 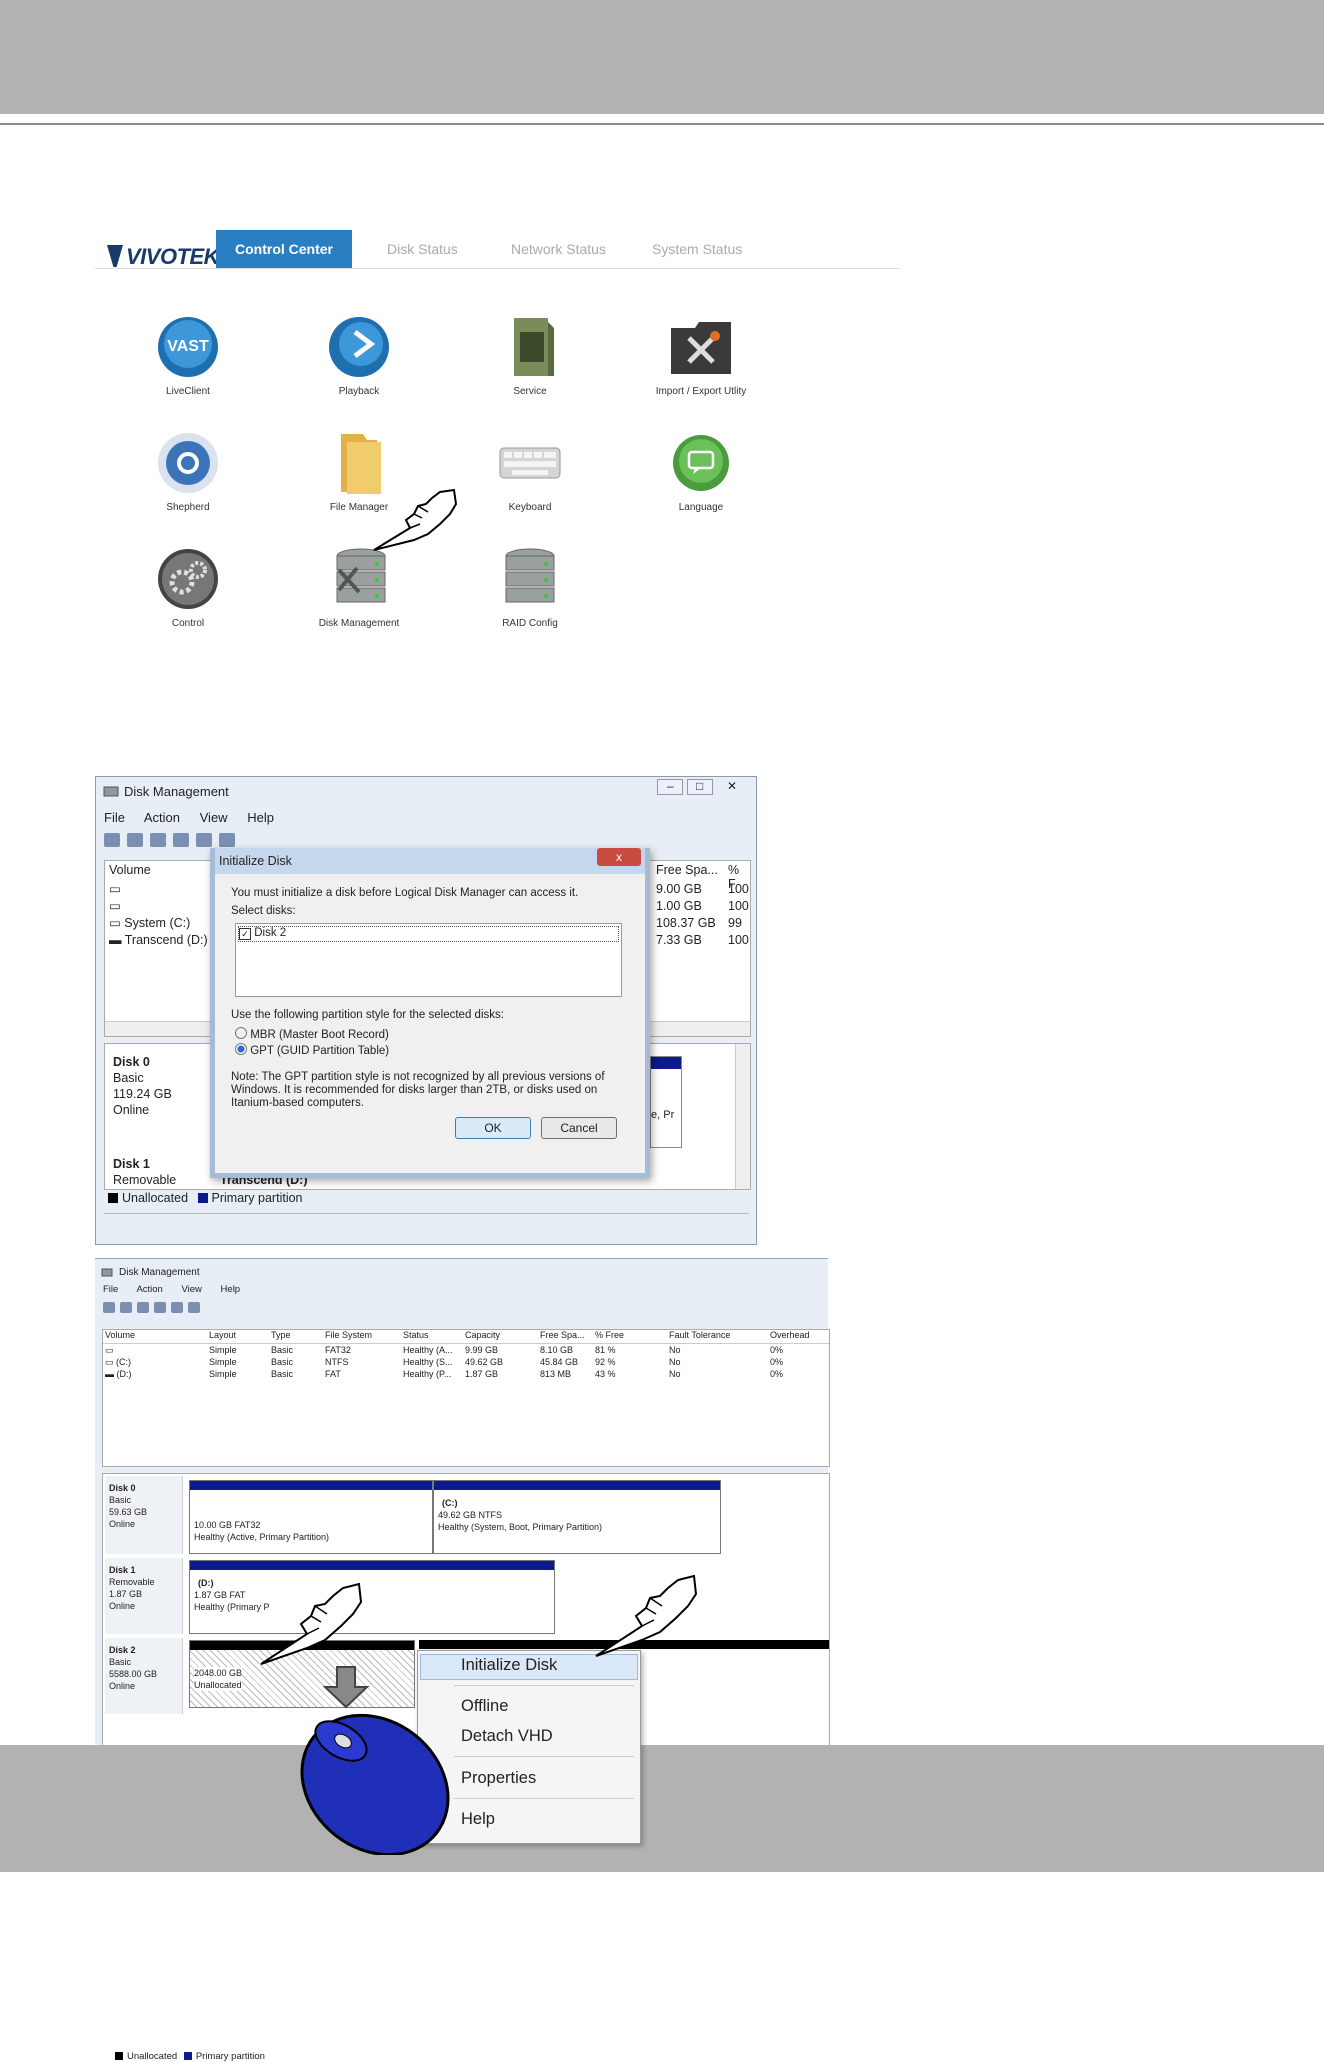 I want to click on delete-icon, so click(x=227, y=840).